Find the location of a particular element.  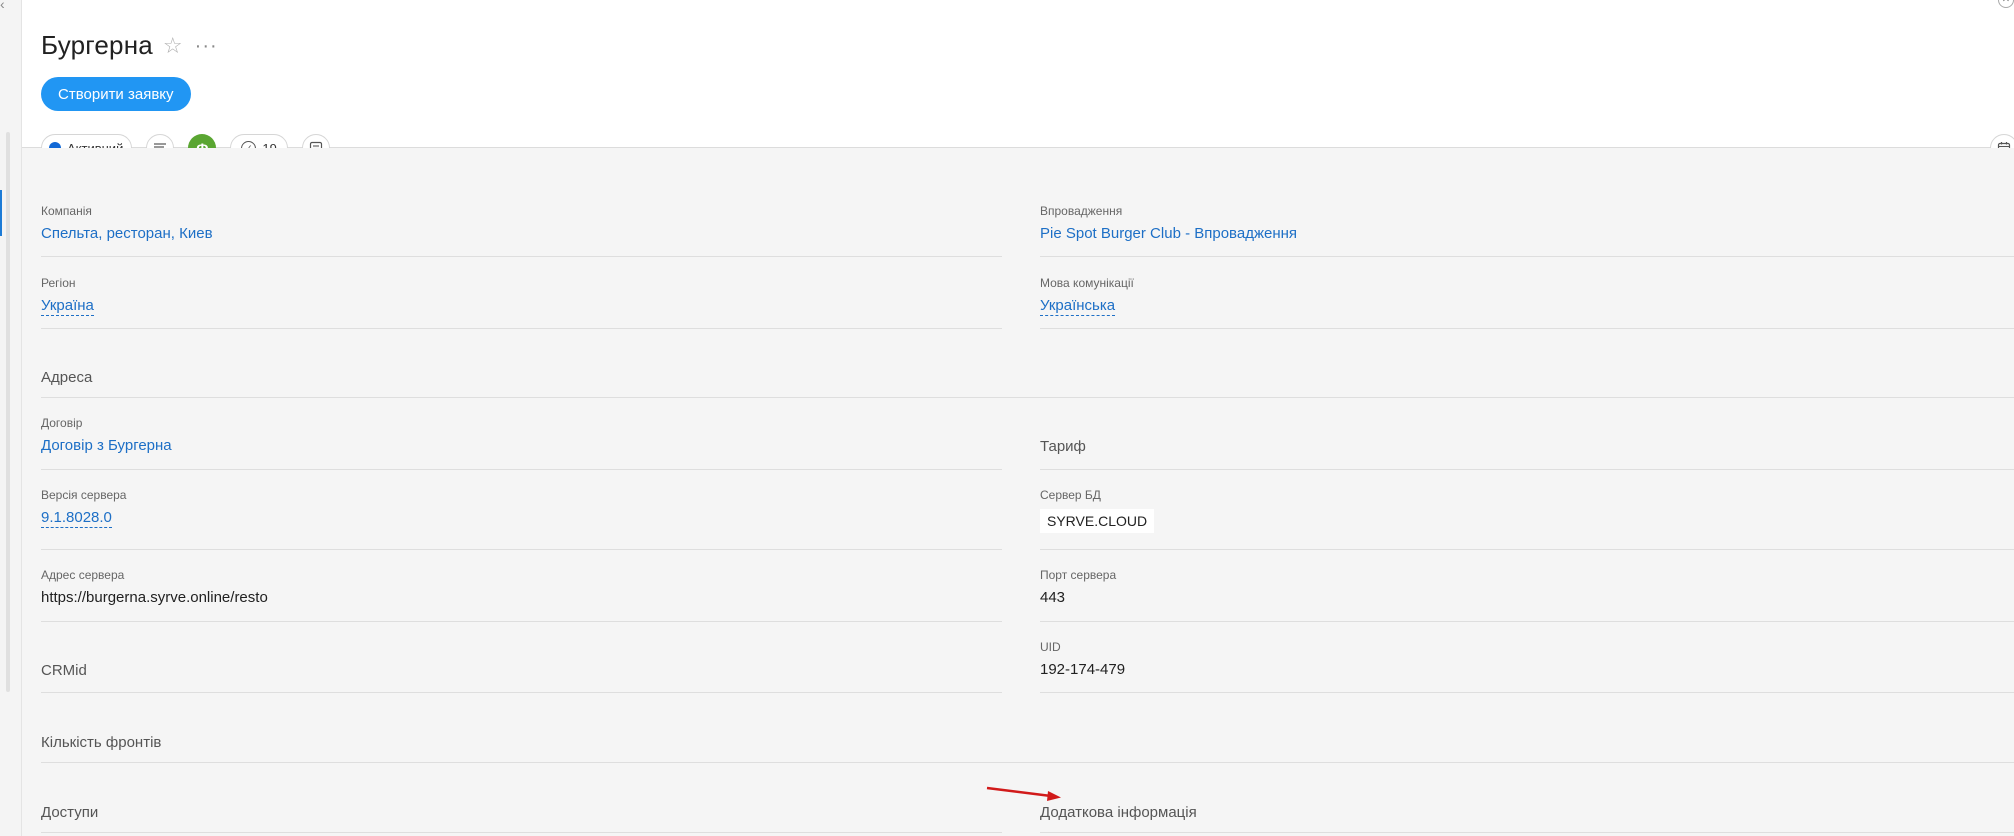

language-label: Мова комунікації is located at coordinates (1087, 283).